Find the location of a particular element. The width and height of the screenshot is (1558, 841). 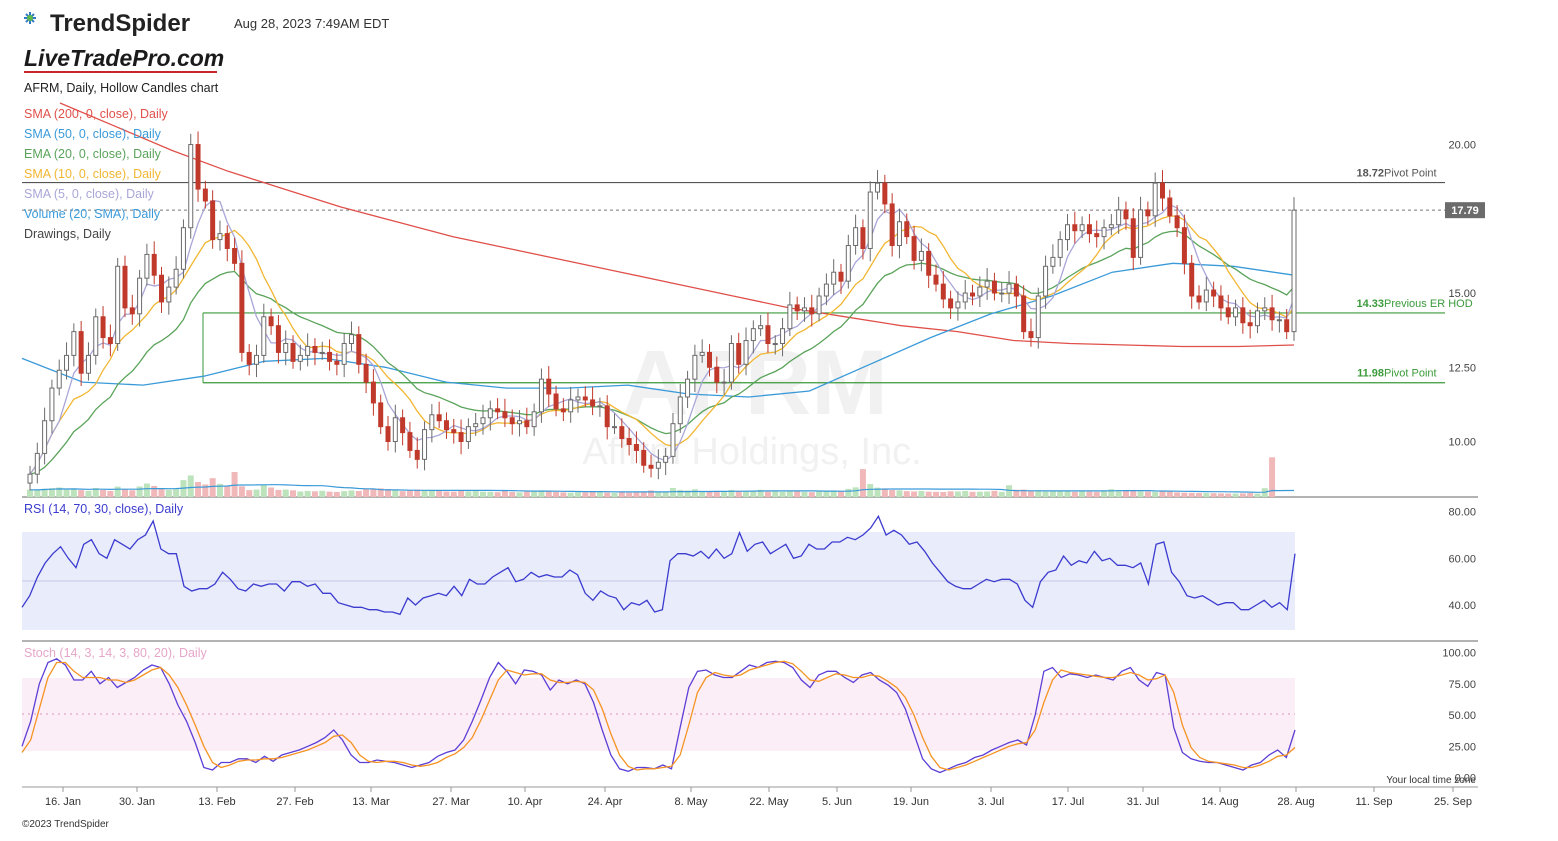

legend-item: Volume (20, SMA), Daily is located at coordinates (92, 214).